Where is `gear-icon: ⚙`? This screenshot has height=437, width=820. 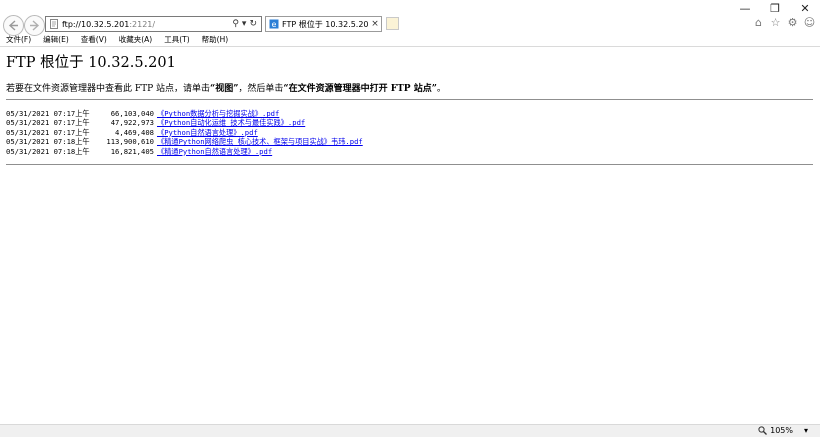 gear-icon: ⚙ is located at coordinates (792, 22).